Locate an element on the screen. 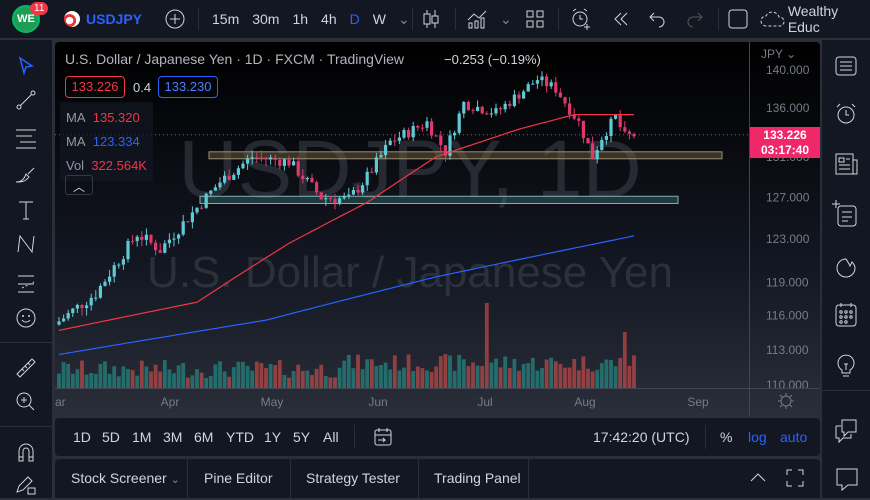 This screenshot has height=500, width=870. watchlist-icon is located at coordinates (846, 66).